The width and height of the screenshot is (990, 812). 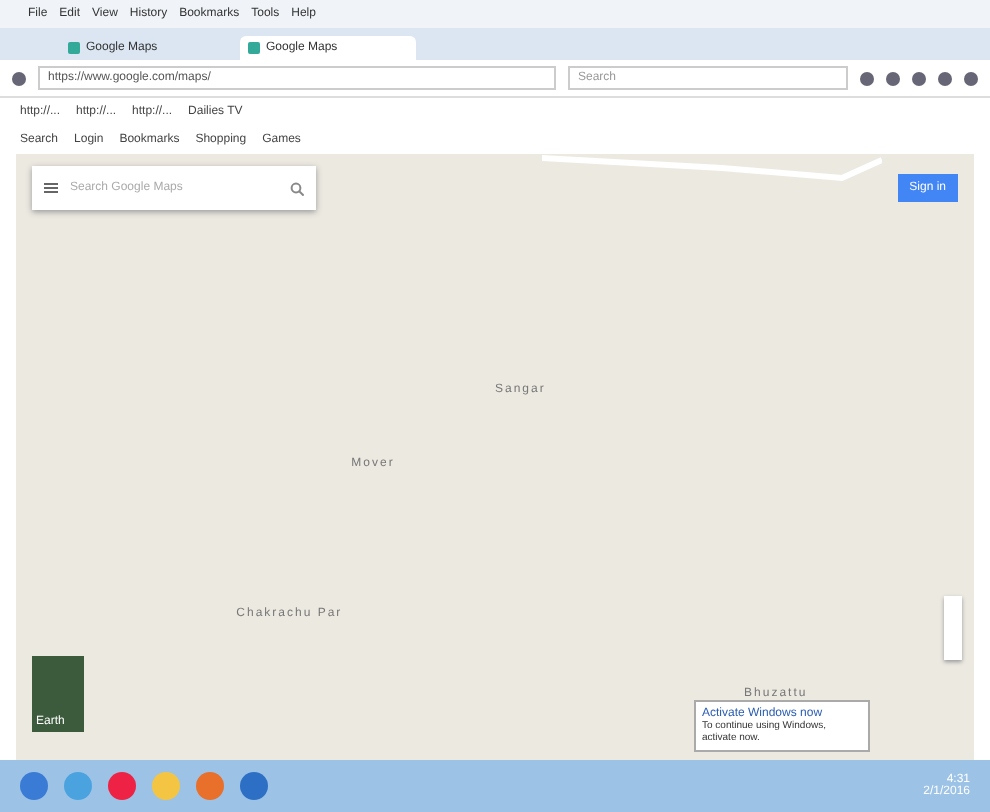 What do you see at coordinates (51, 188) in the screenshot?
I see `menu-icon` at bounding box center [51, 188].